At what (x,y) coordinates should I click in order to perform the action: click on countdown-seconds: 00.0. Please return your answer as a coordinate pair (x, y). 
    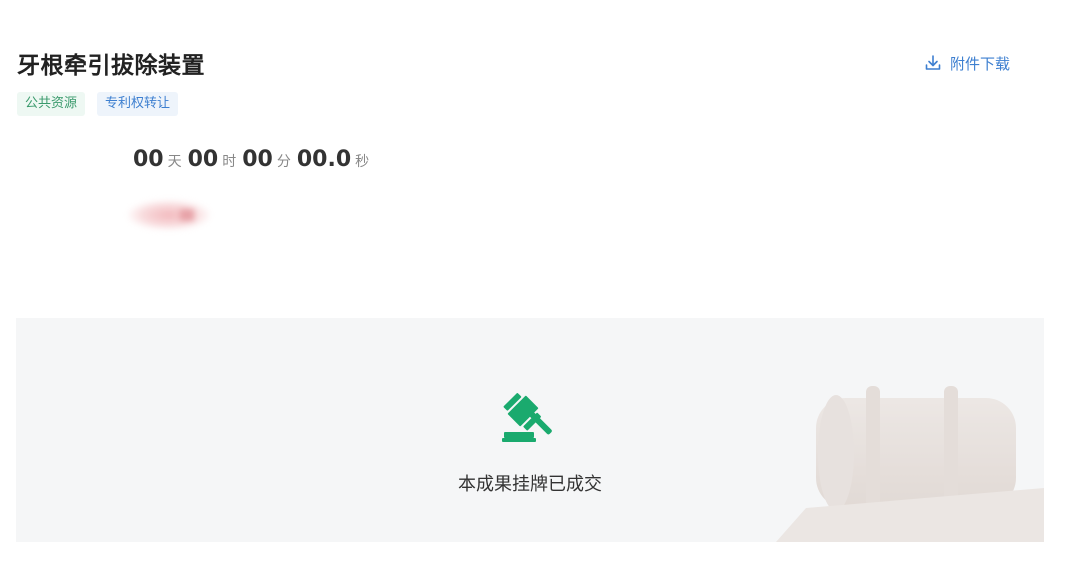
    Looking at the image, I should click on (324, 159).